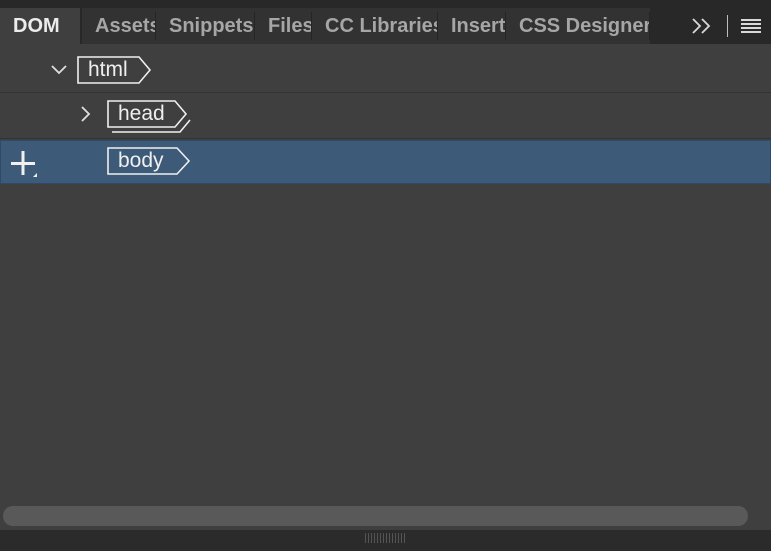 This screenshot has height=551, width=771. What do you see at coordinates (478, 26) in the screenshot?
I see `tab-label: Insert` at bounding box center [478, 26].